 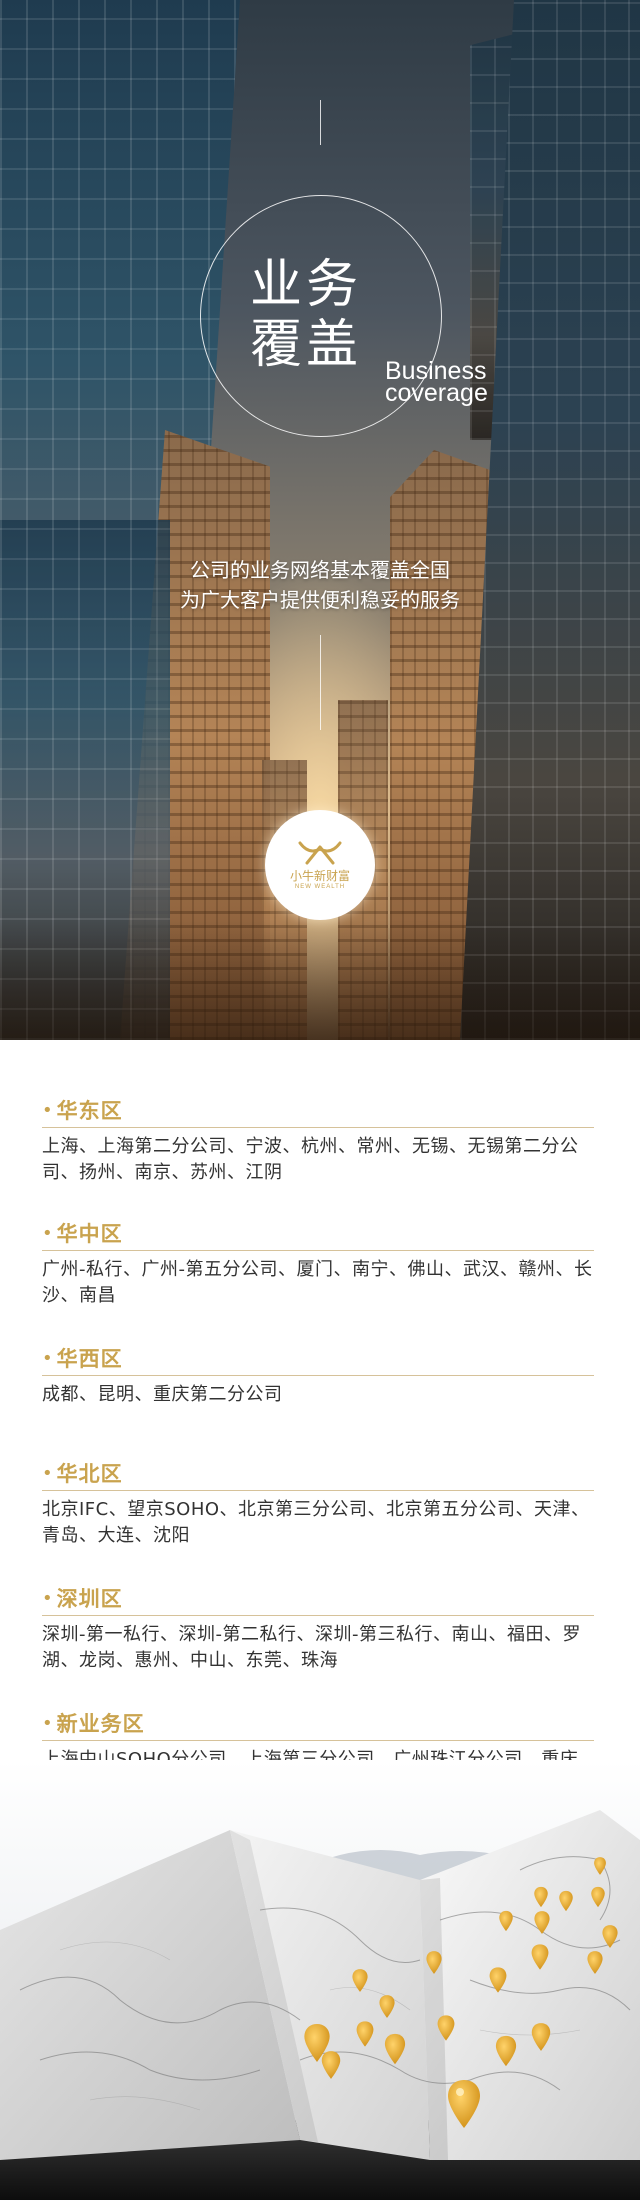 I want to click on region-name: 华中区, so click(x=89, y=1234).